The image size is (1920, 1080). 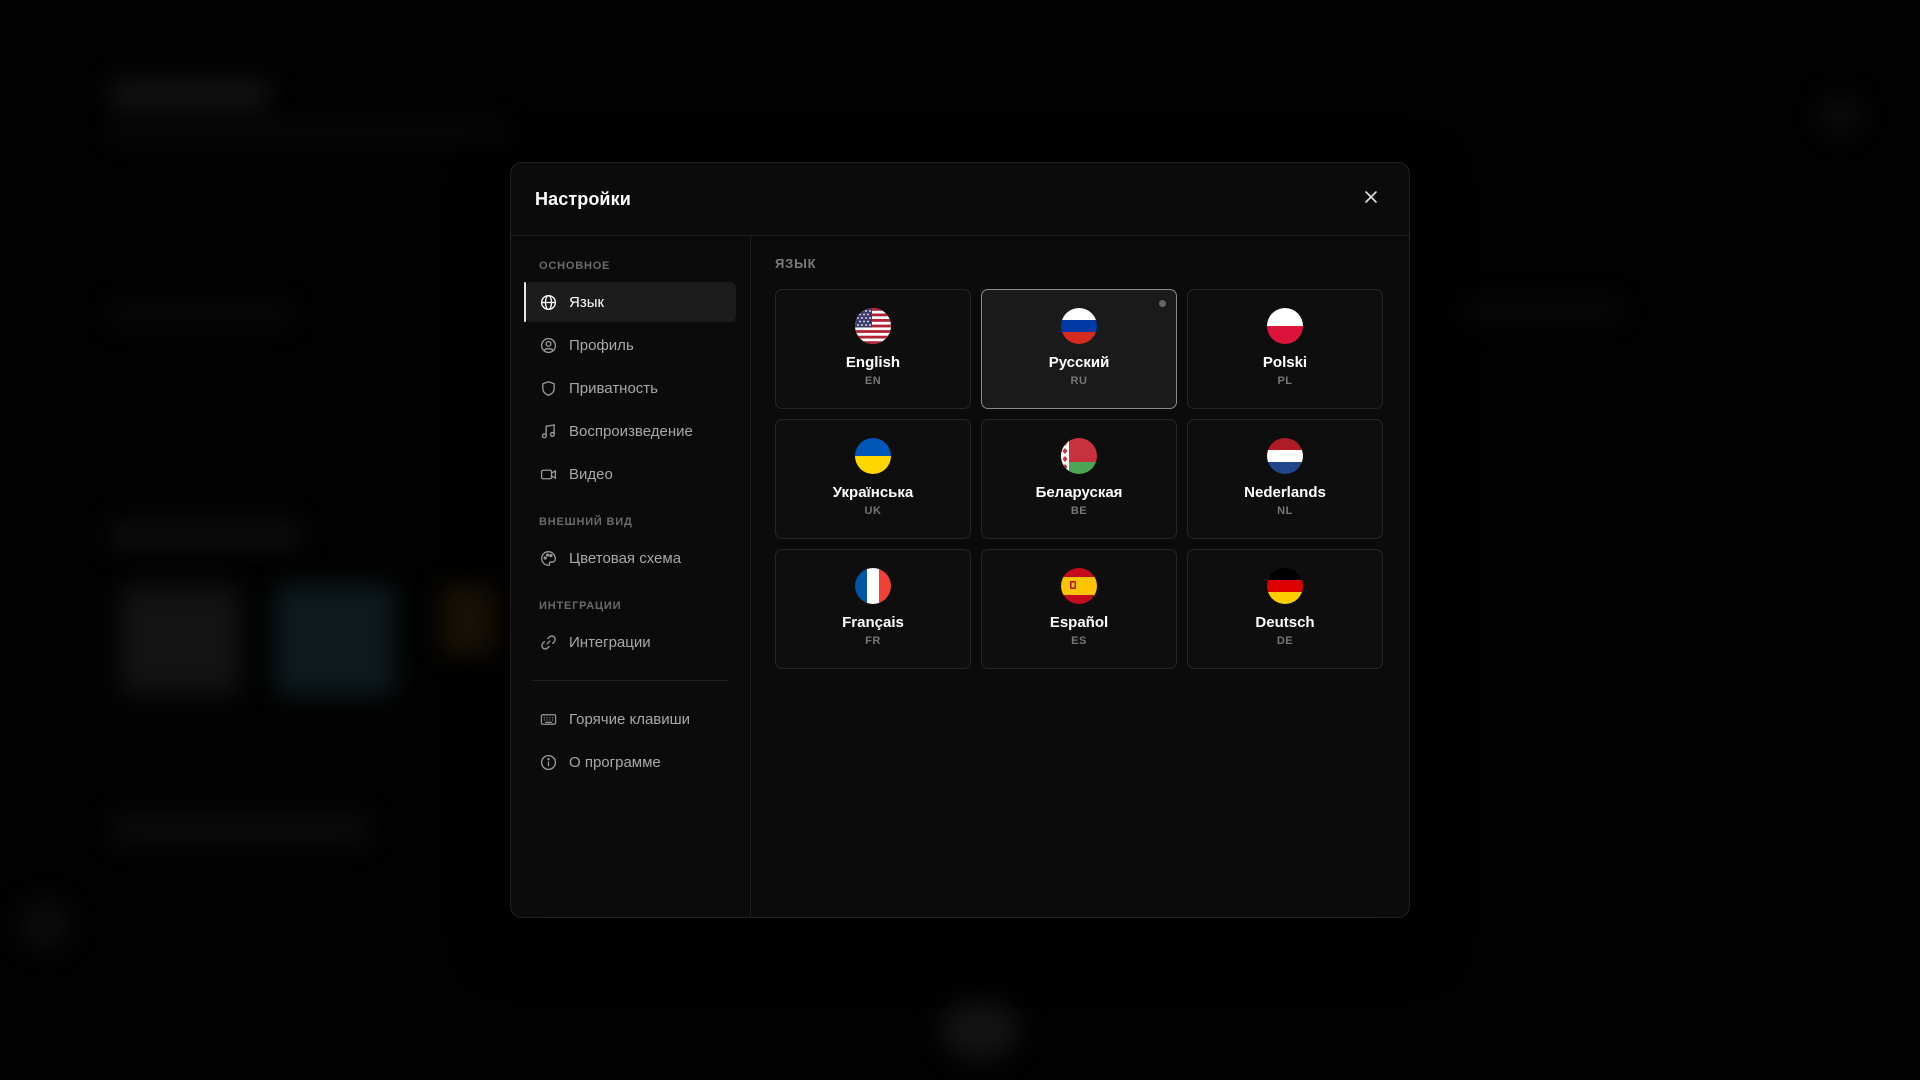 What do you see at coordinates (1285, 326) in the screenshot?
I see `pl-flag-icon` at bounding box center [1285, 326].